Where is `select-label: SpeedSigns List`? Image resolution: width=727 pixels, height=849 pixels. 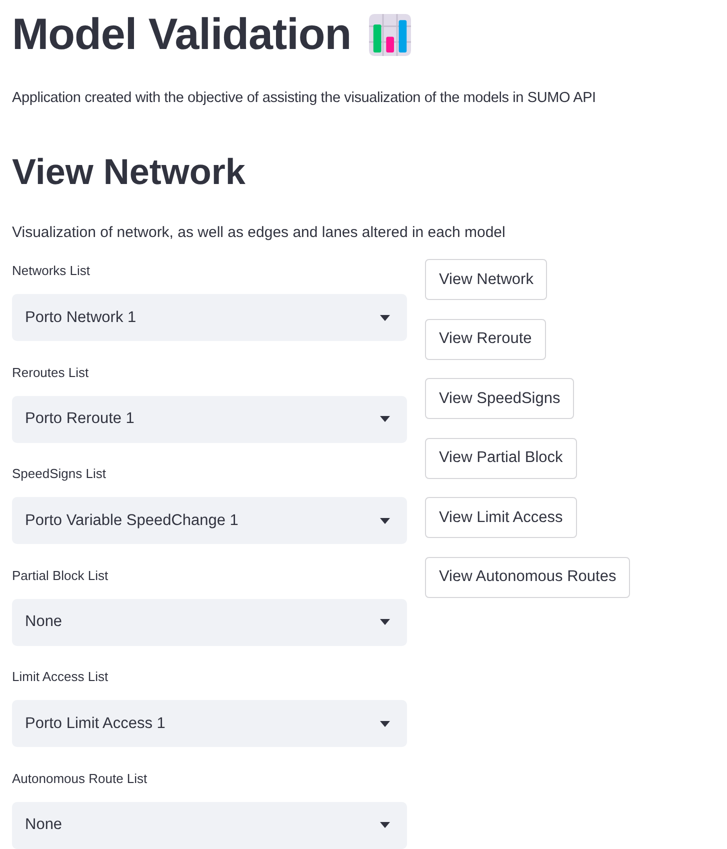 select-label: SpeedSigns List is located at coordinates (59, 474).